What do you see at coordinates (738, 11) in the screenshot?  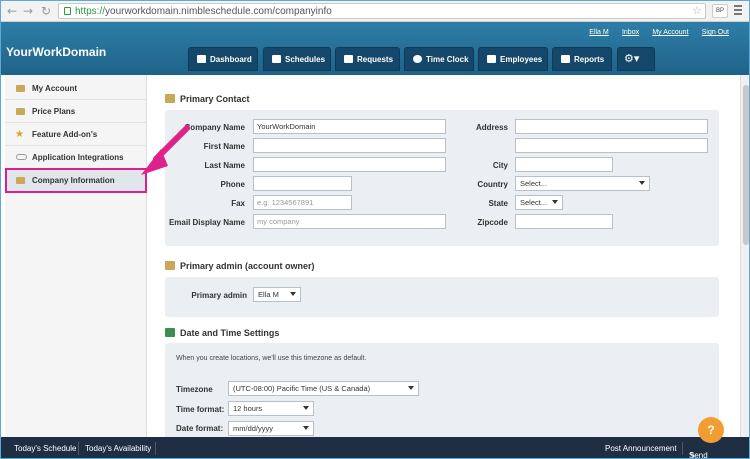 I see `browser-menu-icon` at bounding box center [738, 11].